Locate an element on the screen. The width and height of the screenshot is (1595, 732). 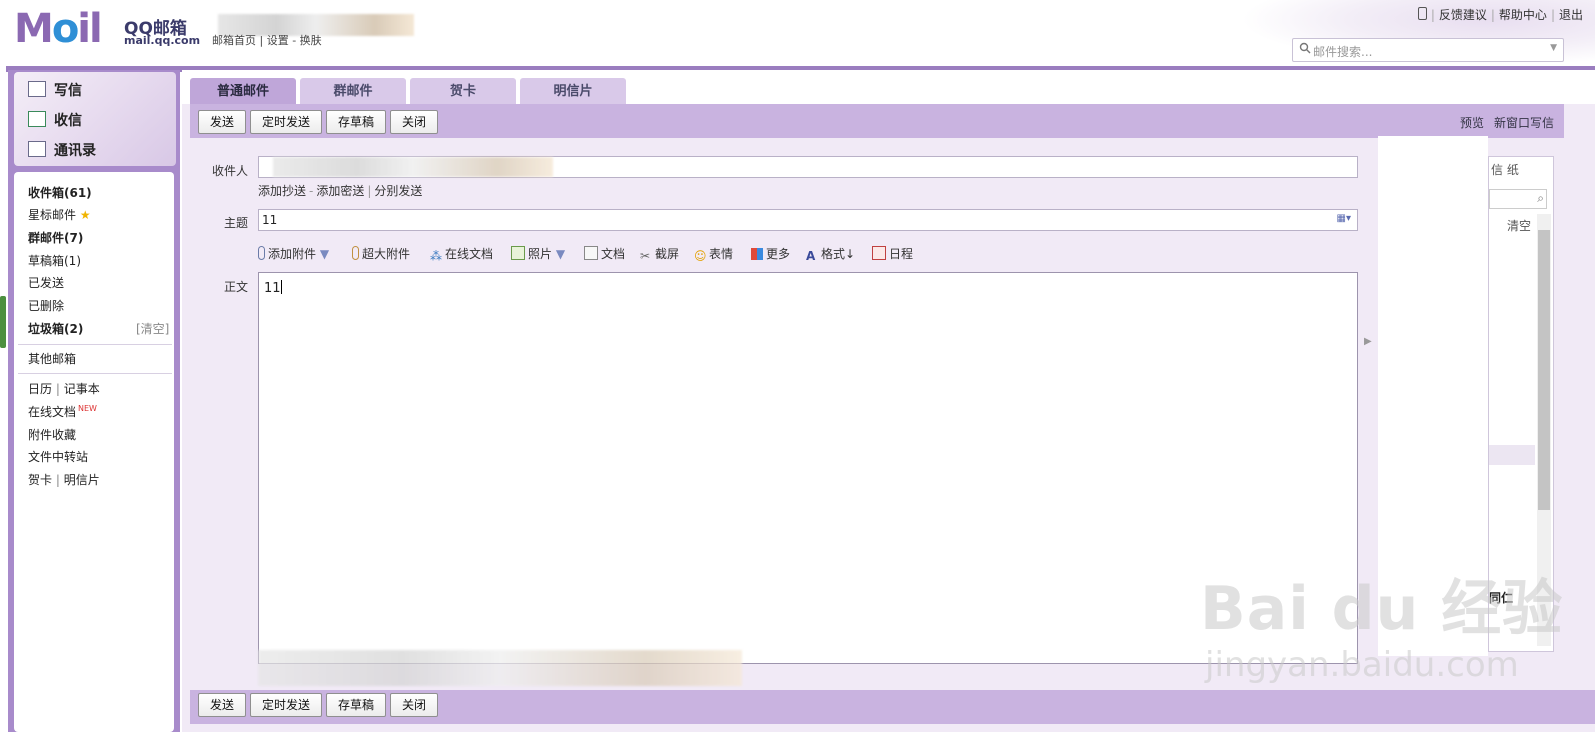
receive-button: 收信 is located at coordinates (55, 120).